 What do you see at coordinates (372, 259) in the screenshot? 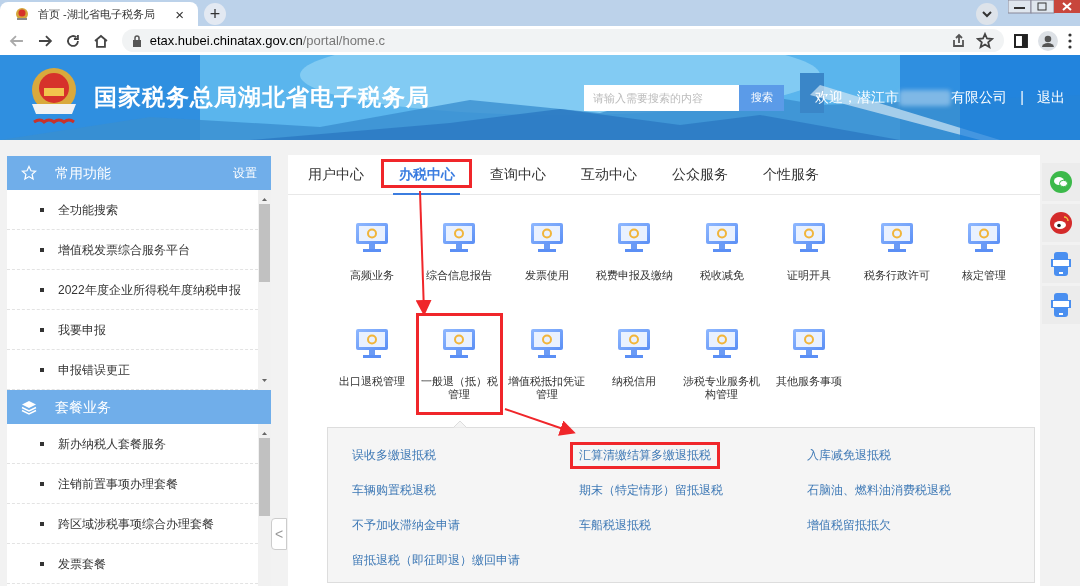
I see `service-tile: 高频业务` at bounding box center [372, 259].